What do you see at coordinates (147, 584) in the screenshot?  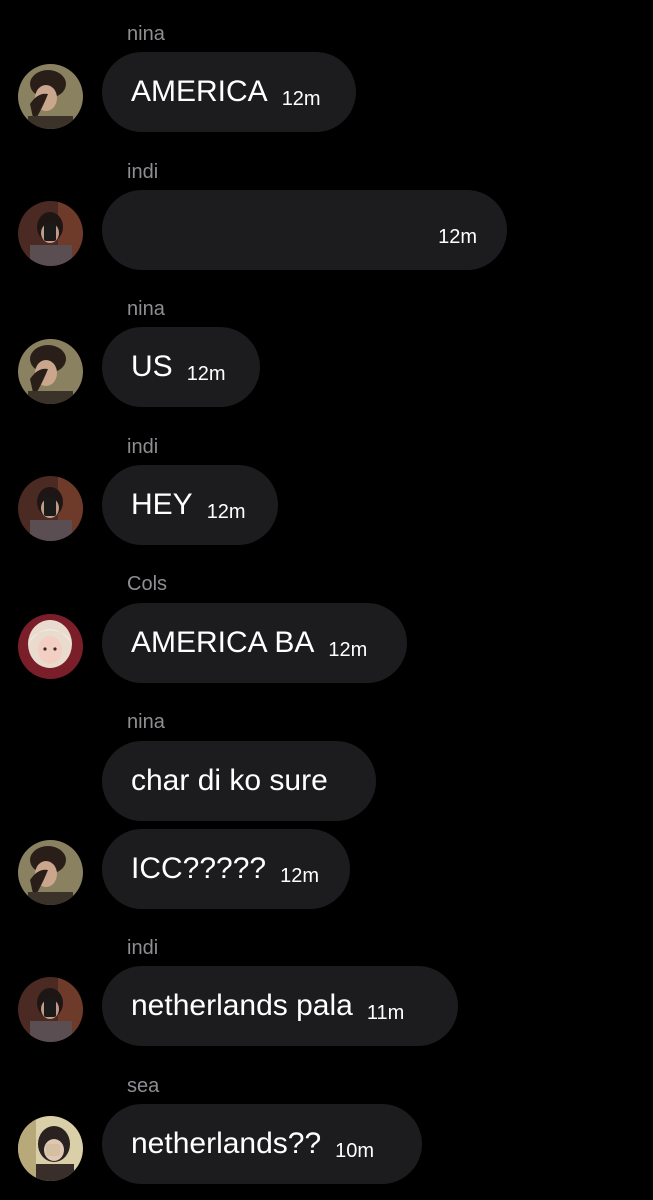 I see `sender-name: Cols` at bounding box center [147, 584].